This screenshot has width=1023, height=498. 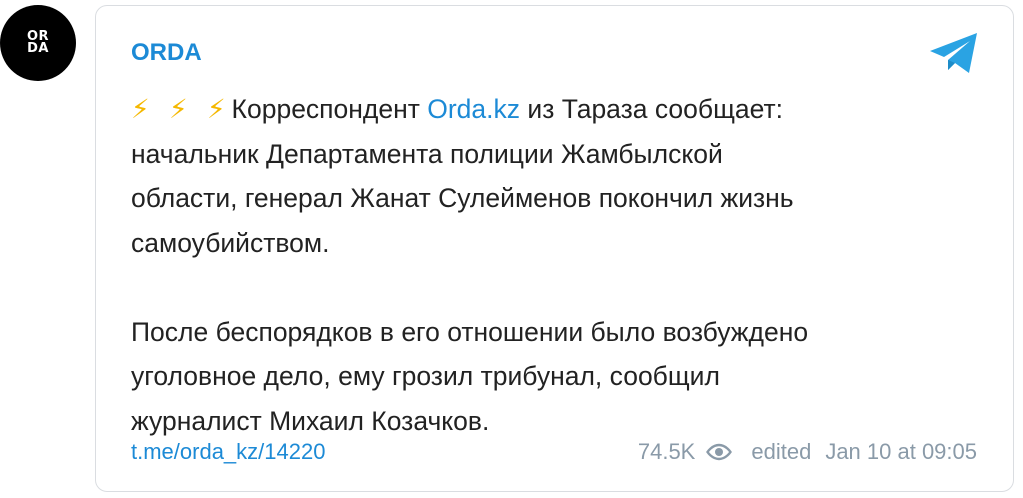 I want to click on telegram-plane-icon, so click(x=954, y=53).